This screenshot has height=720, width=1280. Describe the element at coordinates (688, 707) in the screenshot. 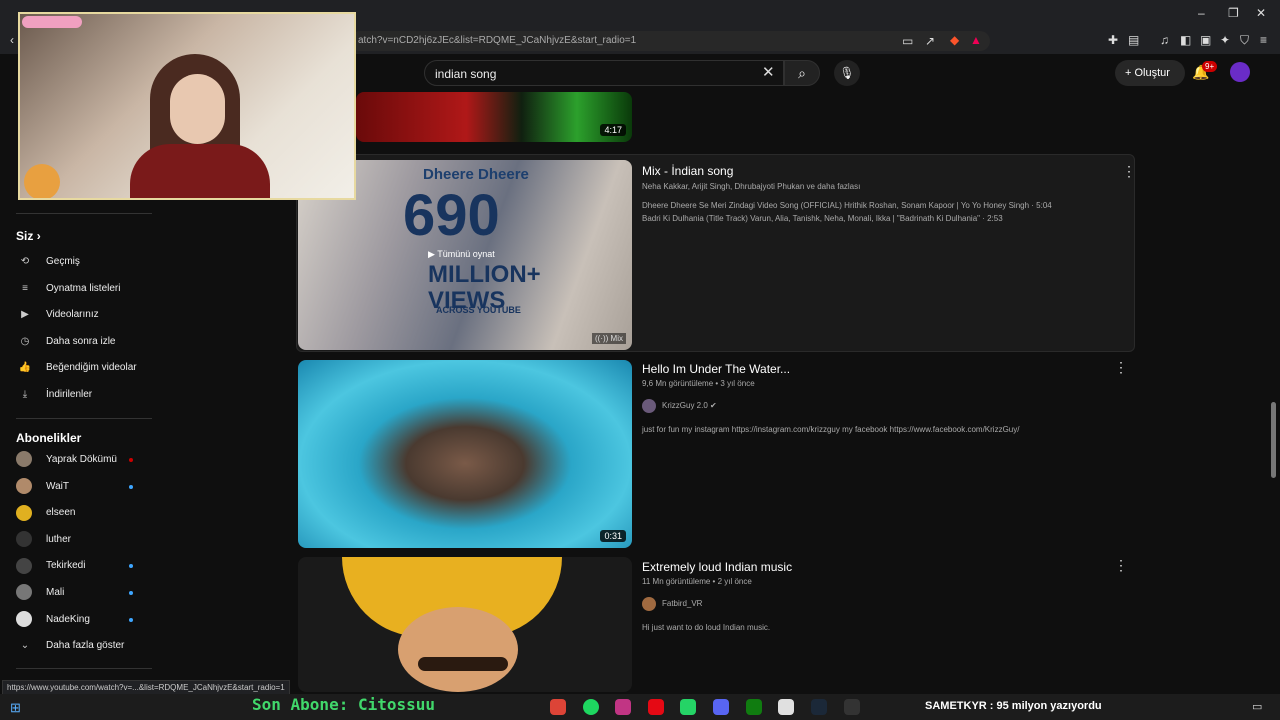

I see `whatsapp-icon` at that location.